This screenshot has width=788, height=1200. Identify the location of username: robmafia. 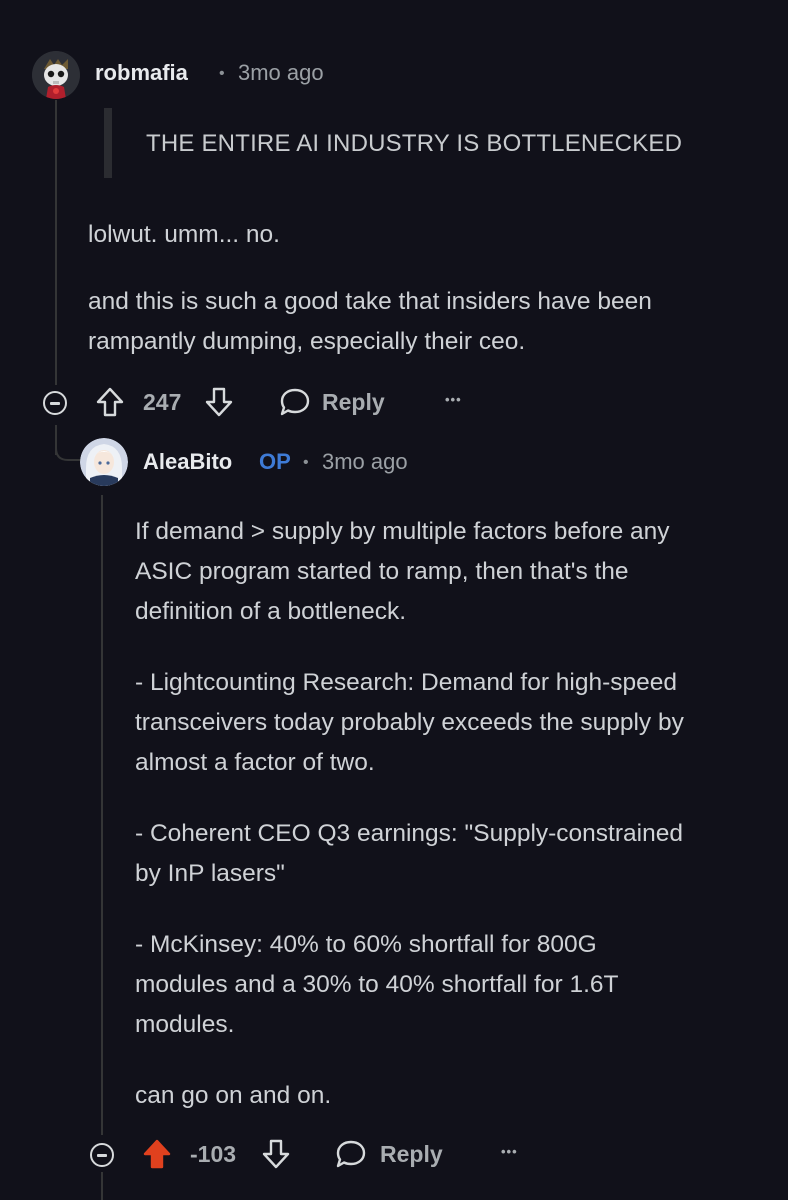
(141, 73).